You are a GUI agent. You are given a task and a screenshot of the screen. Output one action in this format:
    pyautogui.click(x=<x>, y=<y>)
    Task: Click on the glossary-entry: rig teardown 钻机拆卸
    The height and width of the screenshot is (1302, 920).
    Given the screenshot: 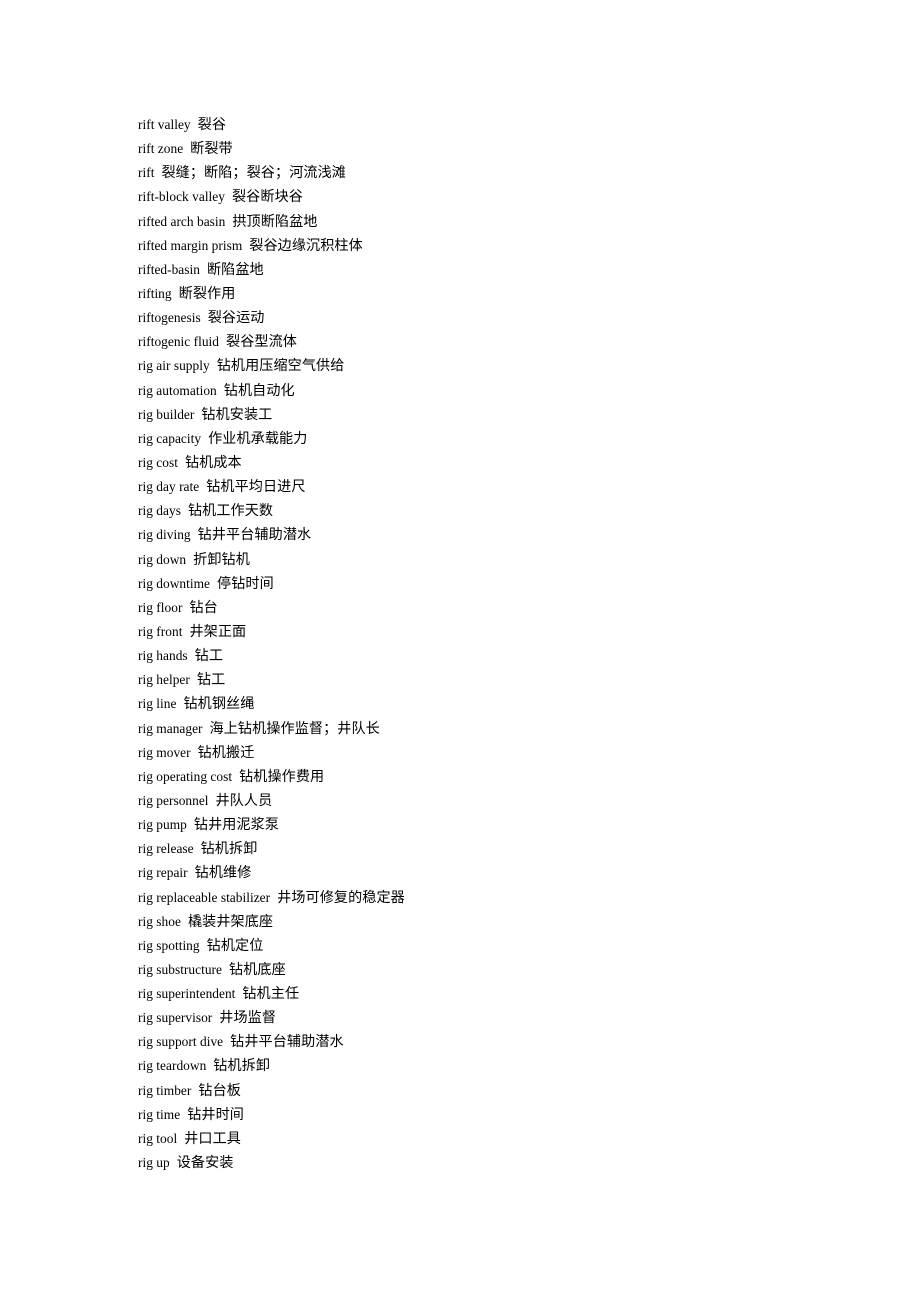 What is the action you would take?
    pyautogui.click(x=488, y=1066)
    